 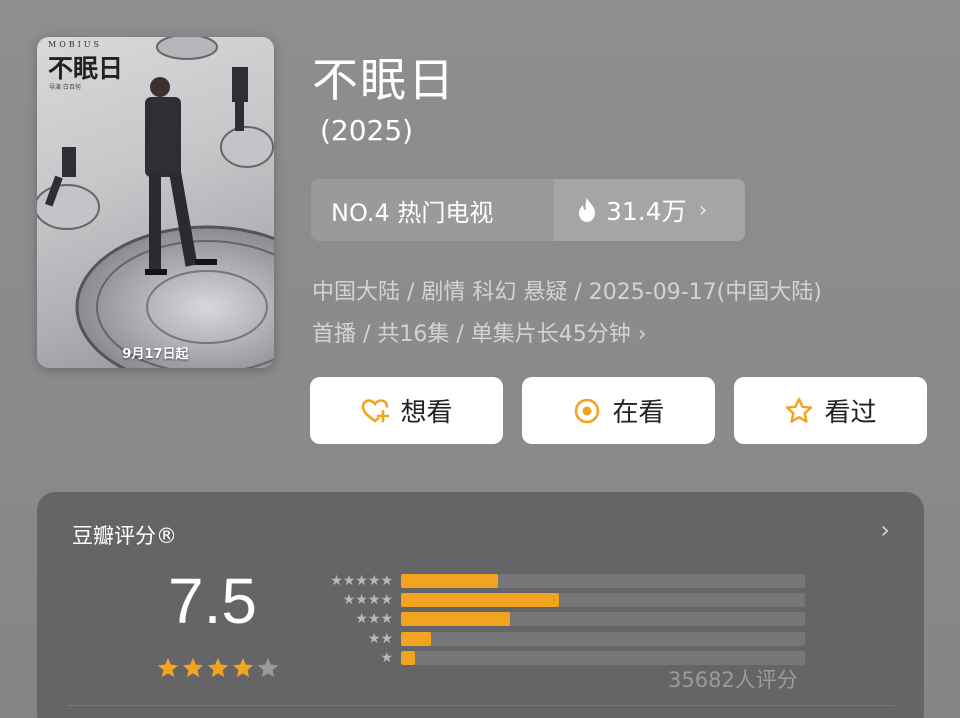 I want to click on heart-plus-icon, so click(x=376, y=410).